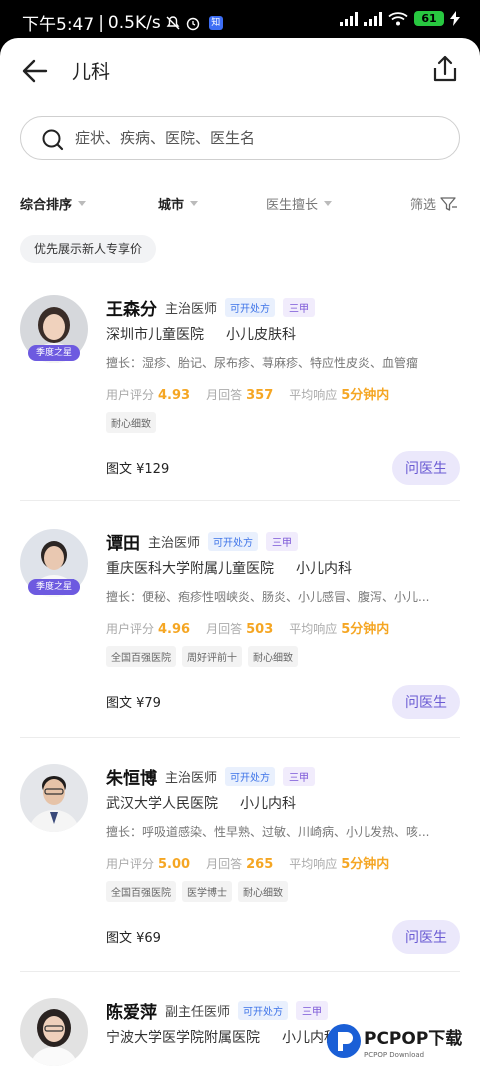 The width and height of the screenshot is (480, 1067). Describe the element at coordinates (455, 18) in the screenshot. I see `charging-icon` at that location.